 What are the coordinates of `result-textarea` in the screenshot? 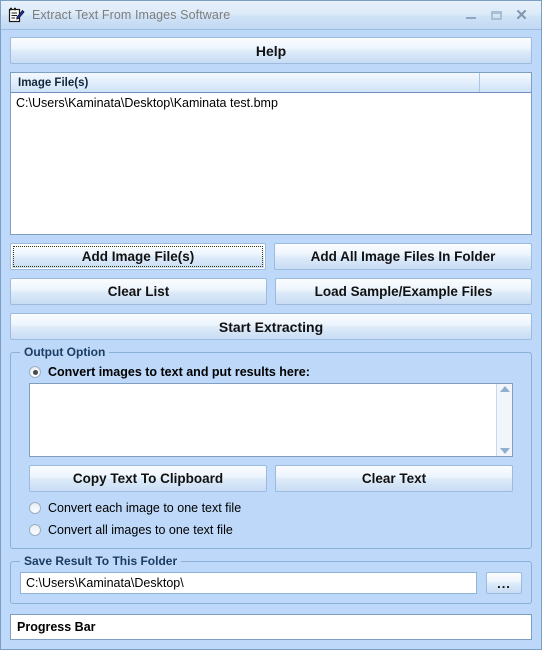 It's located at (263, 420).